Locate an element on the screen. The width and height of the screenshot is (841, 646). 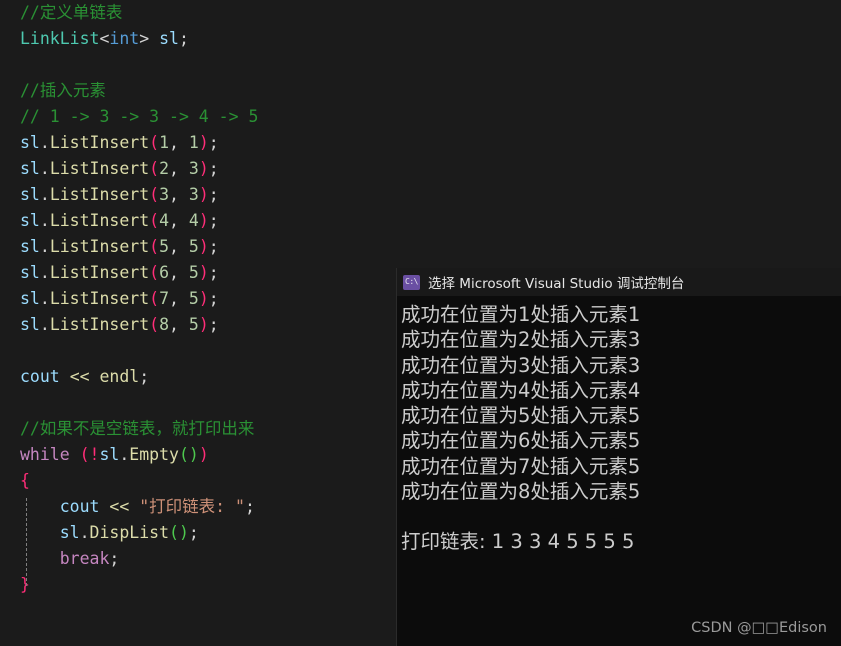
console-title-text: 选择 Microsoft Visual Studio 调试控制台 is located at coordinates (556, 284).